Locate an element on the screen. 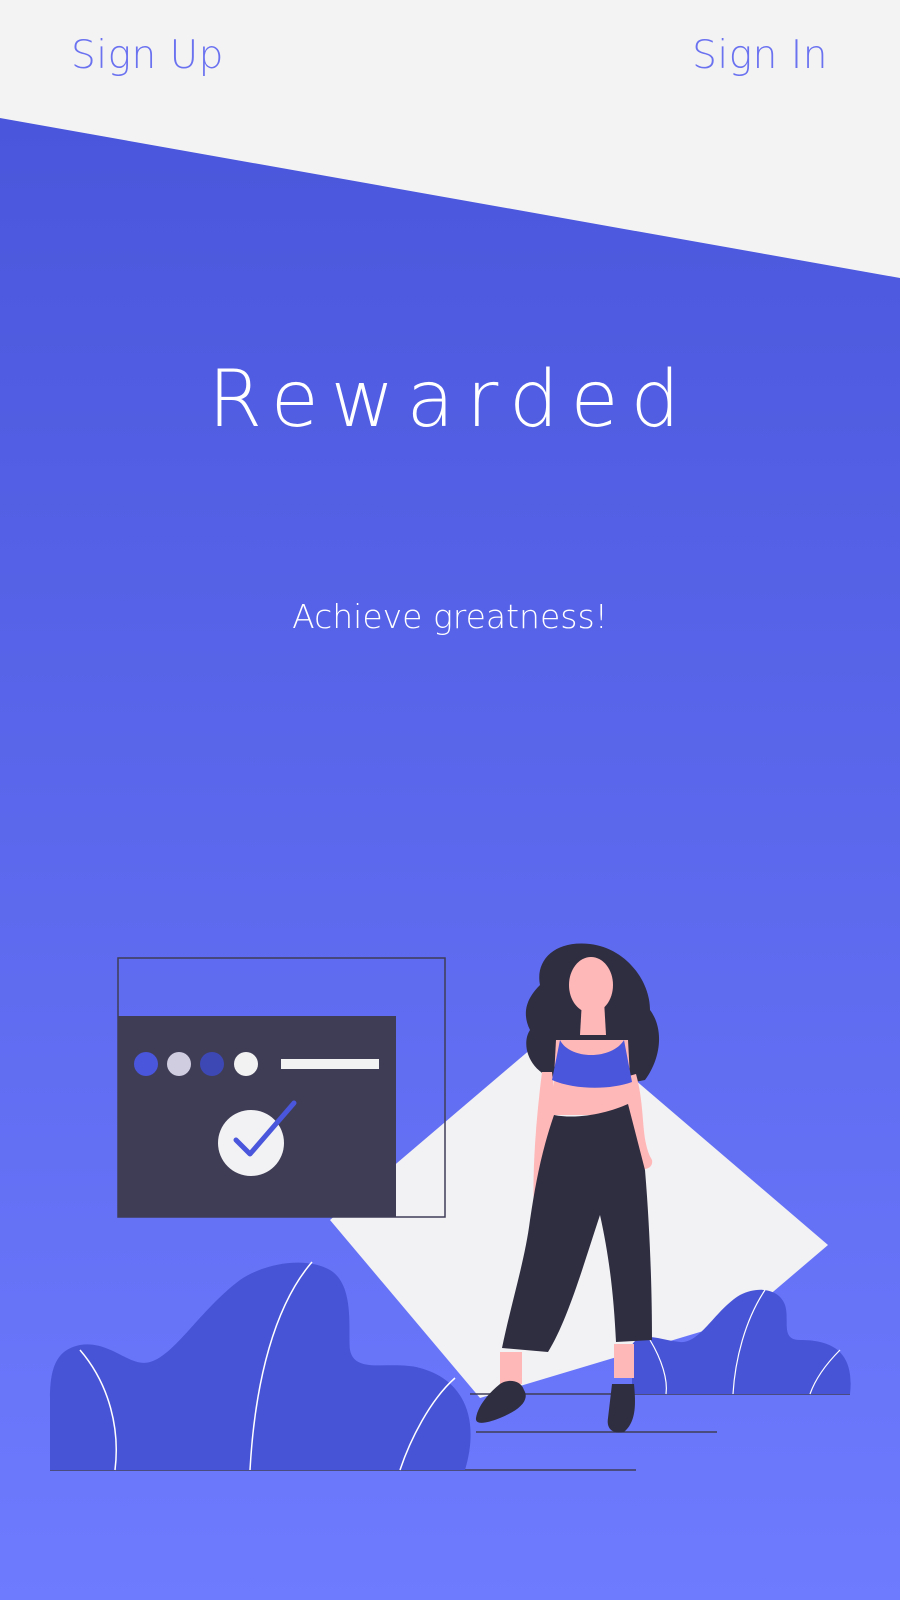  sign-in-link: Sign In is located at coordinates (760, 56).